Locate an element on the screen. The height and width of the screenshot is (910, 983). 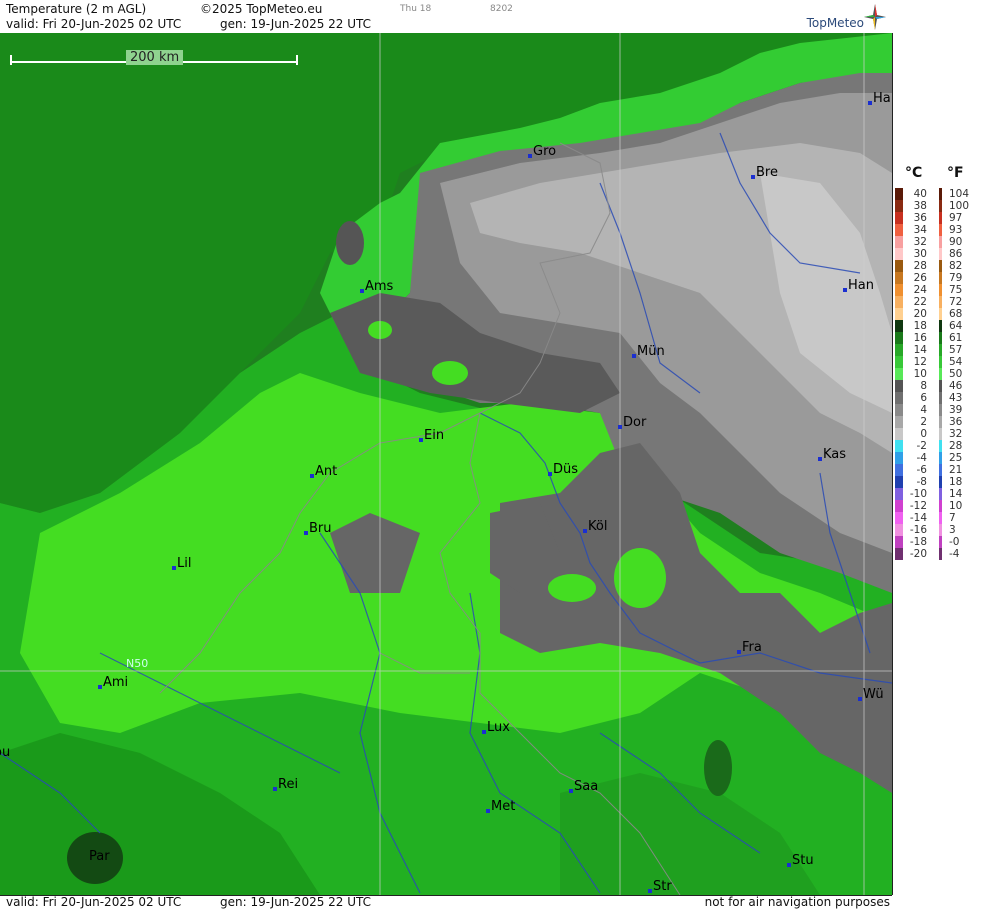
valid-time: valid: Fri 20-Jun-2025 02 UTC is located at coordinates (94, 24).